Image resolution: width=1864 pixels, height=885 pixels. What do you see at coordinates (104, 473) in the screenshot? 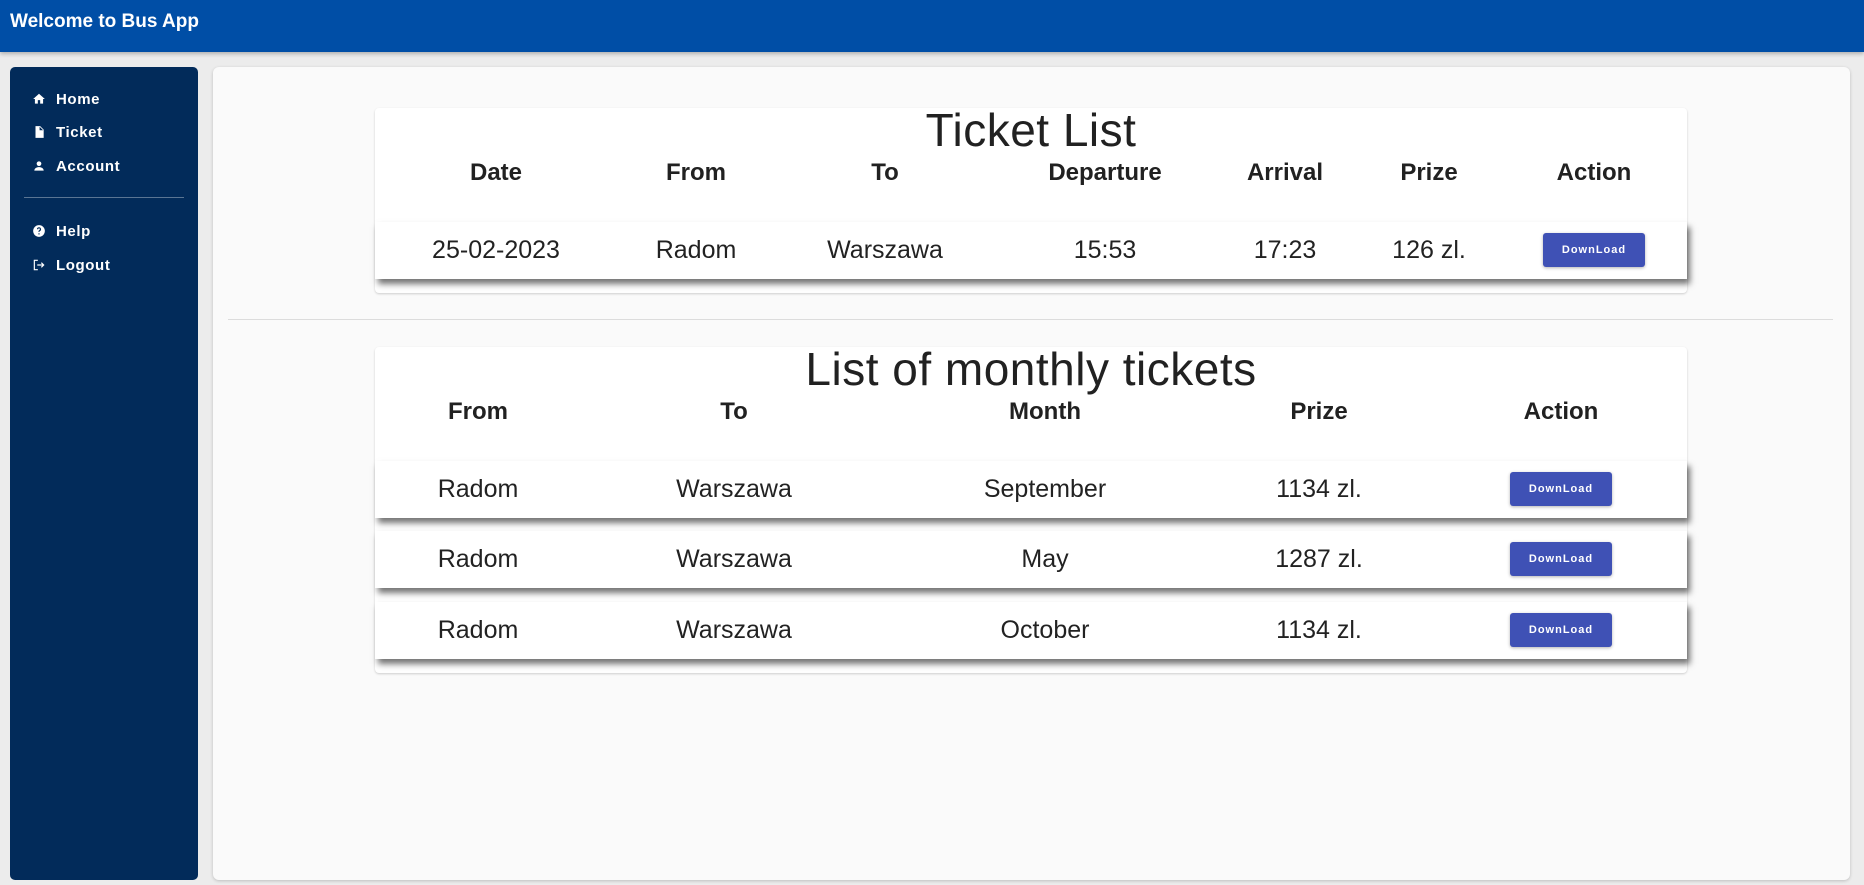
I see `sidebar: Home Ticket Account Help Logout` at bounding box center [104, 473].